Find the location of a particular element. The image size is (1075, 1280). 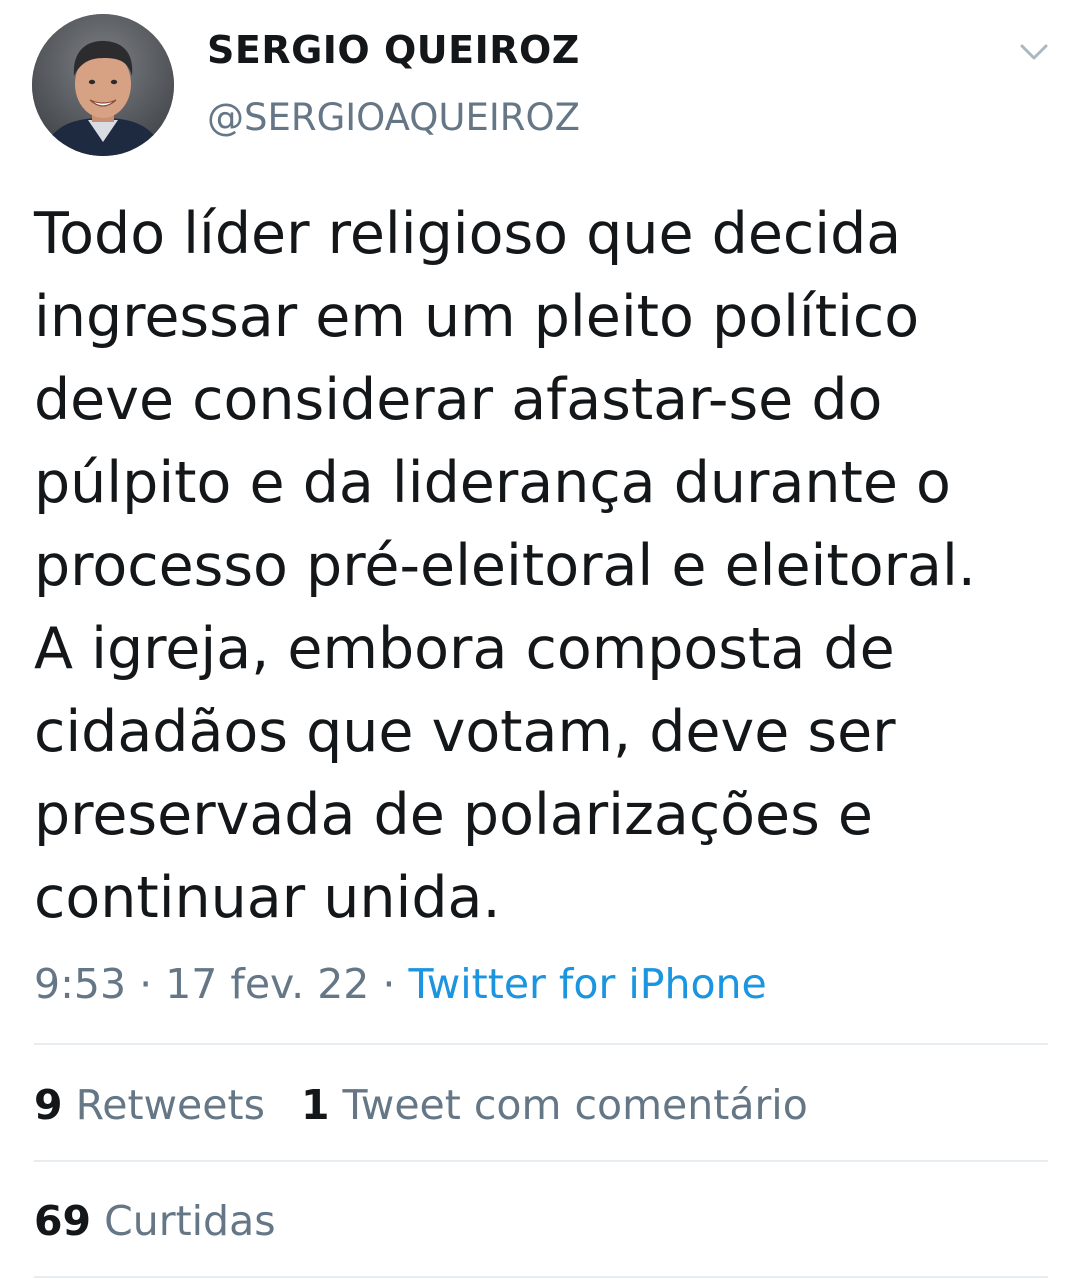

quotes-count: 1 is located at coordinates (315, 1105).